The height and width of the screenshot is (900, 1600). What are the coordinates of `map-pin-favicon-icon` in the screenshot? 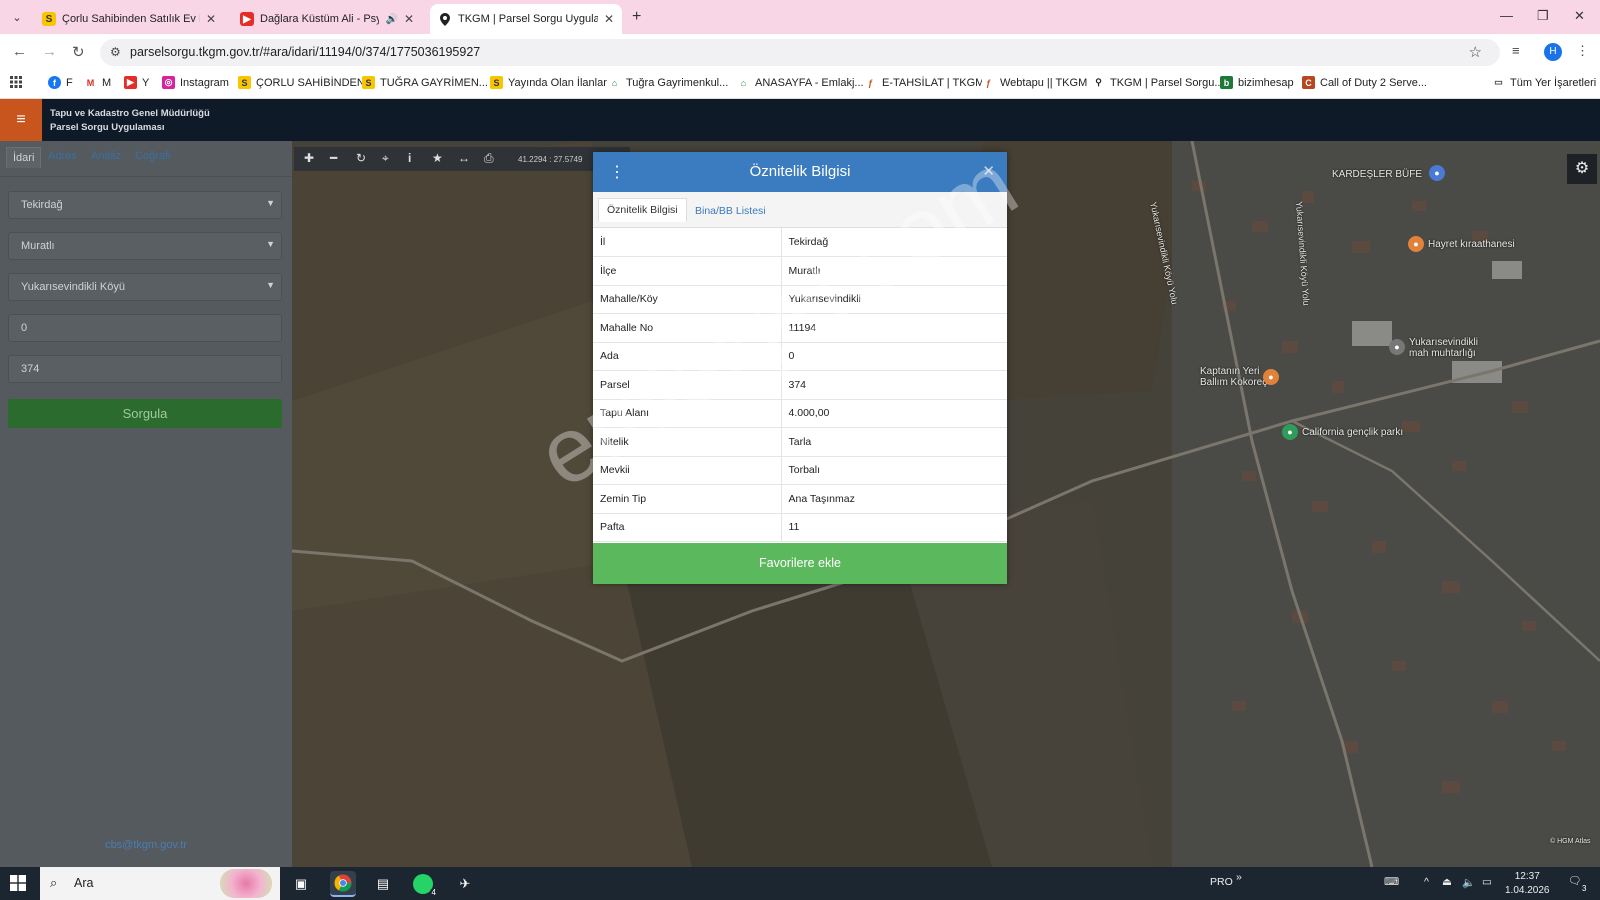 It's located at (445, 19).